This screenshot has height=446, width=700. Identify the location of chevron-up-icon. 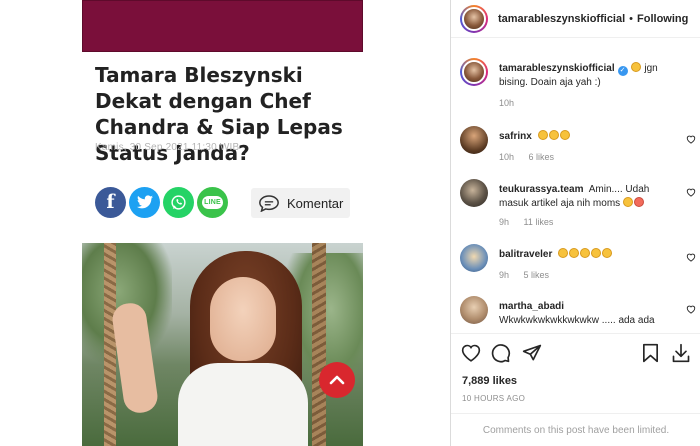
(337, 380).